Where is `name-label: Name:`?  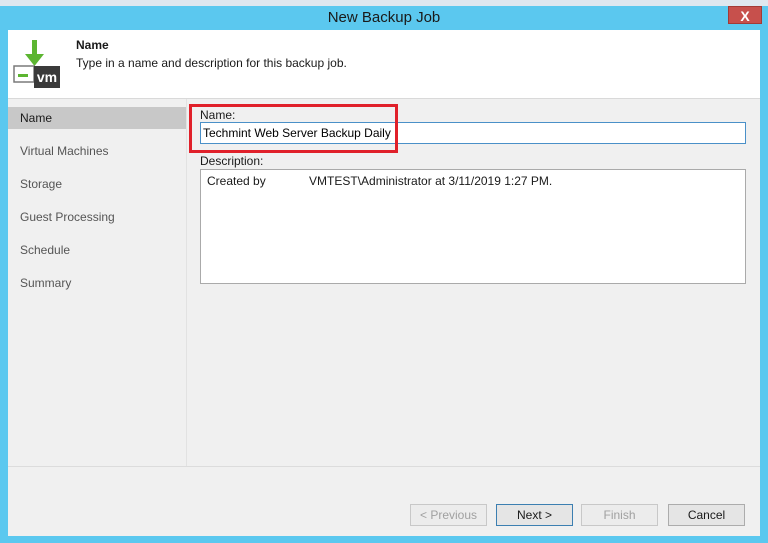
name-label: Name: is located at coordinates (218, 115).